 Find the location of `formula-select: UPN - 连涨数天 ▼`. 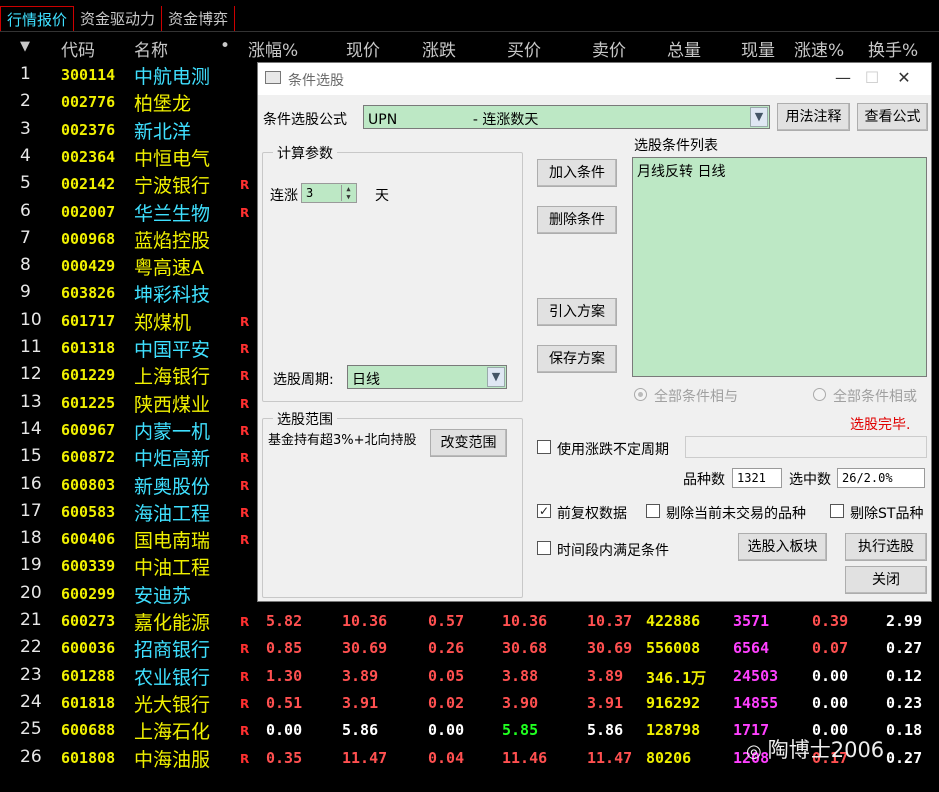

formula-select: UPN - 连涨数天 ▼ is located at coordinates (566, 117).